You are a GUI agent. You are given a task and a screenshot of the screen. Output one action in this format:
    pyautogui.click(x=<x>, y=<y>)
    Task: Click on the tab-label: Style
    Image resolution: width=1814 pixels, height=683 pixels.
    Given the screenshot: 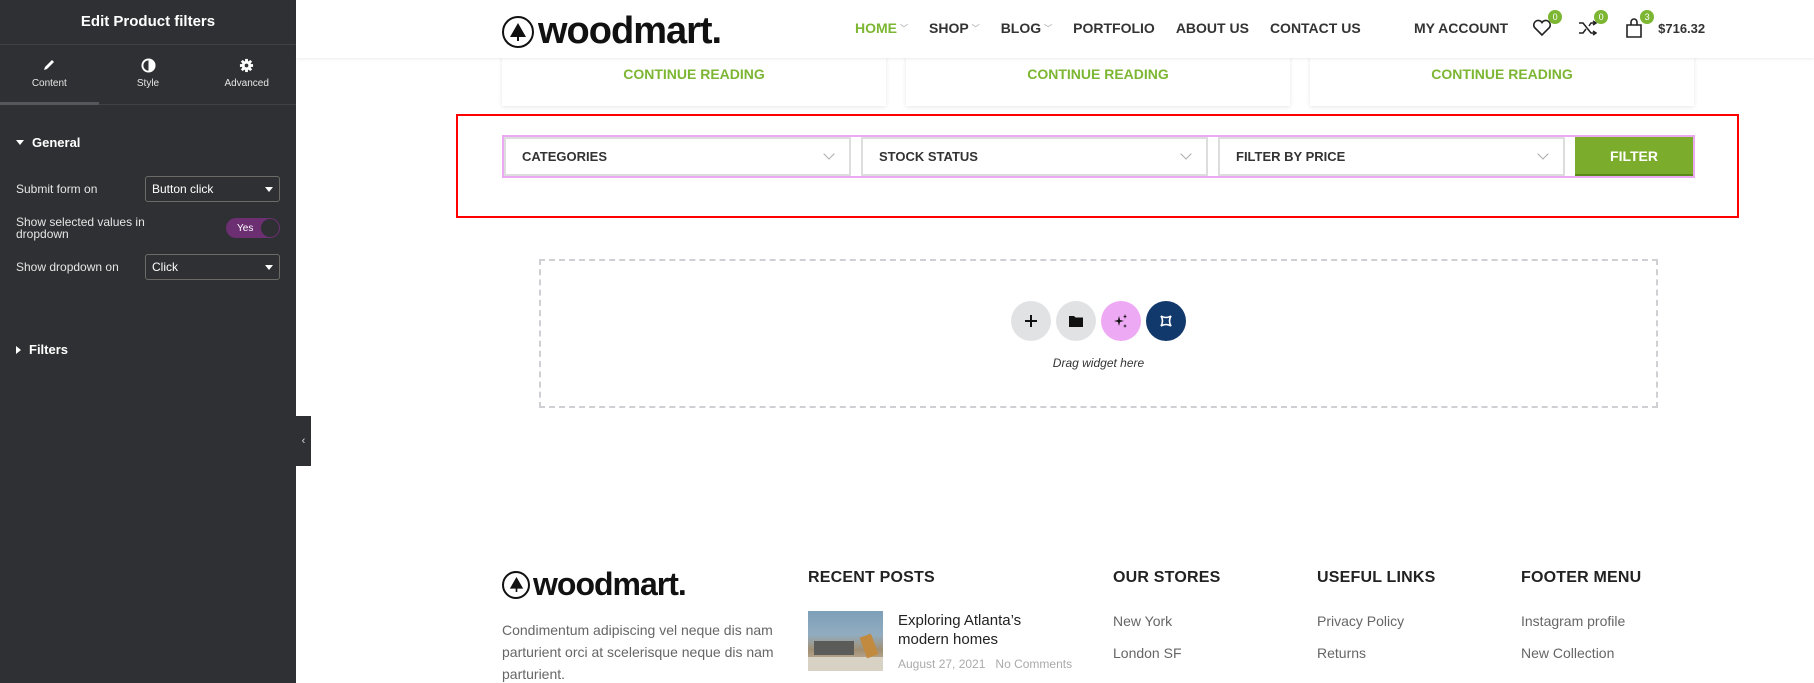 What is the action you would take?
    pyautogui.click(x=148, y=83)
    